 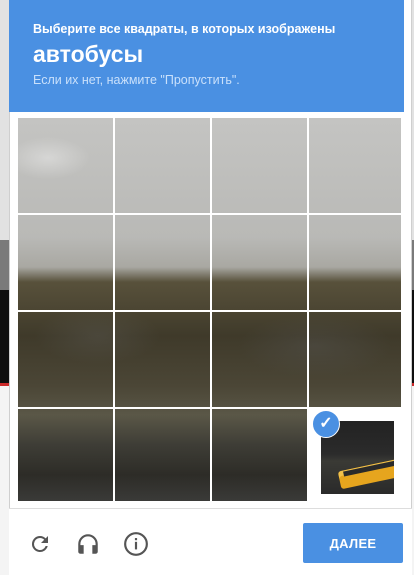 I want to click on reload-icon, so click(x=40, y=544).